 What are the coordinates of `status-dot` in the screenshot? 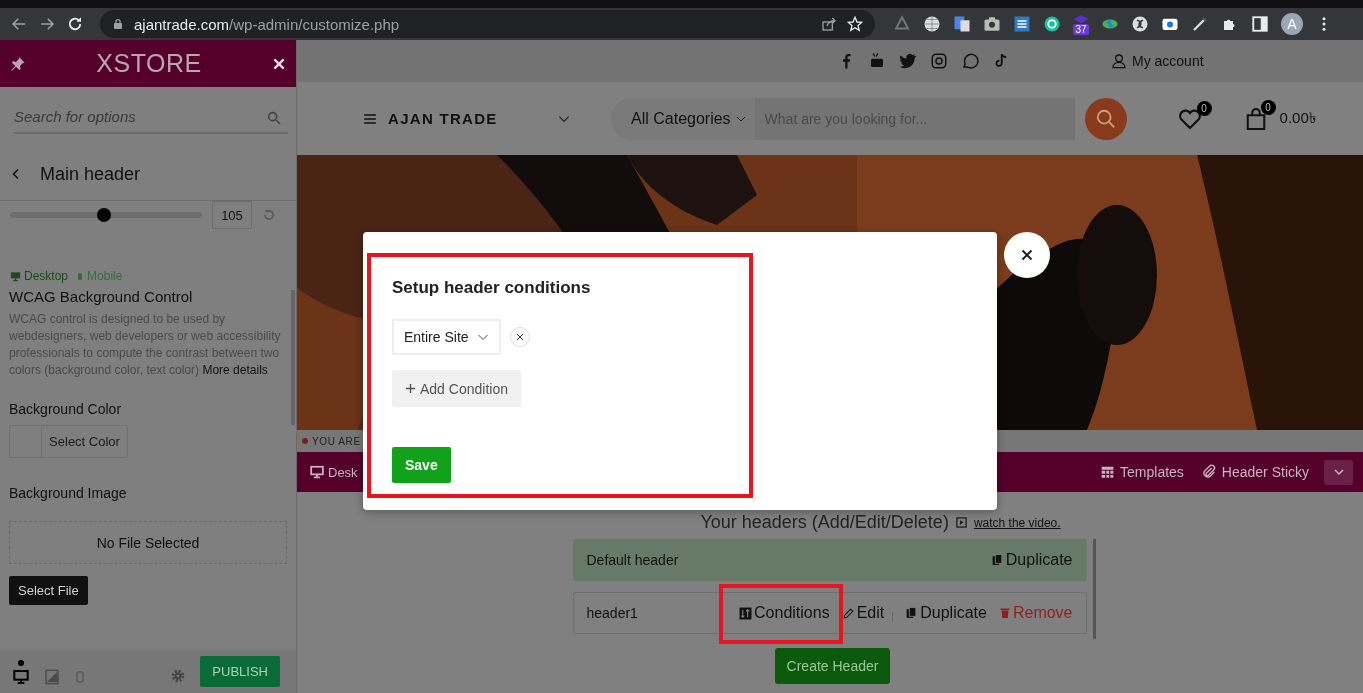 It's located at (305, 441).